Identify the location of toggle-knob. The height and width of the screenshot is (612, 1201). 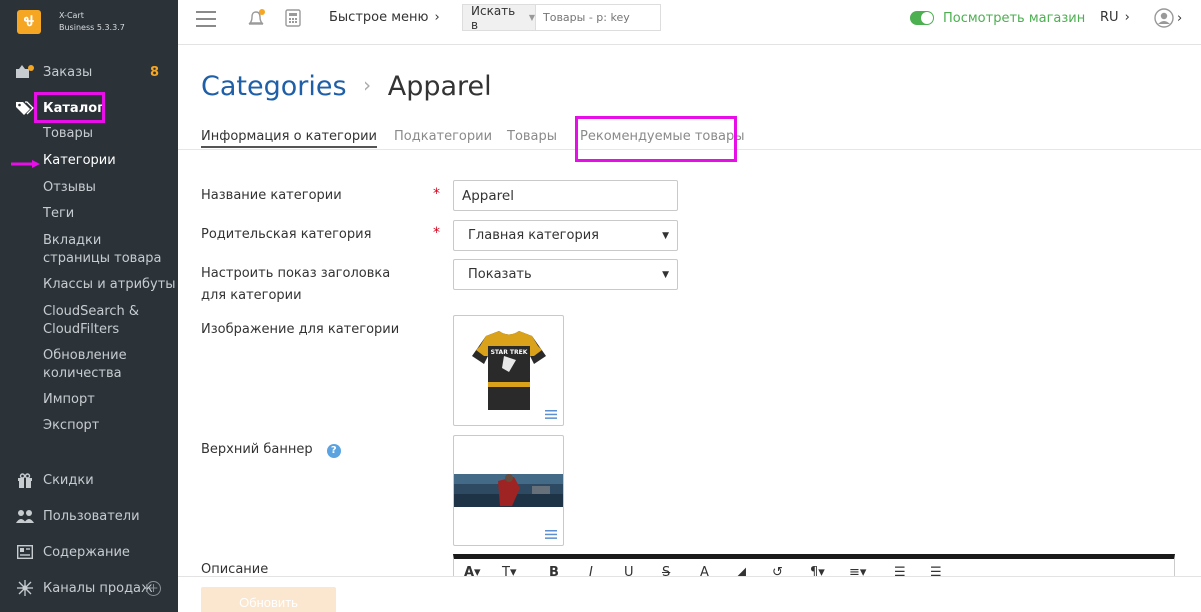
(927, 18).